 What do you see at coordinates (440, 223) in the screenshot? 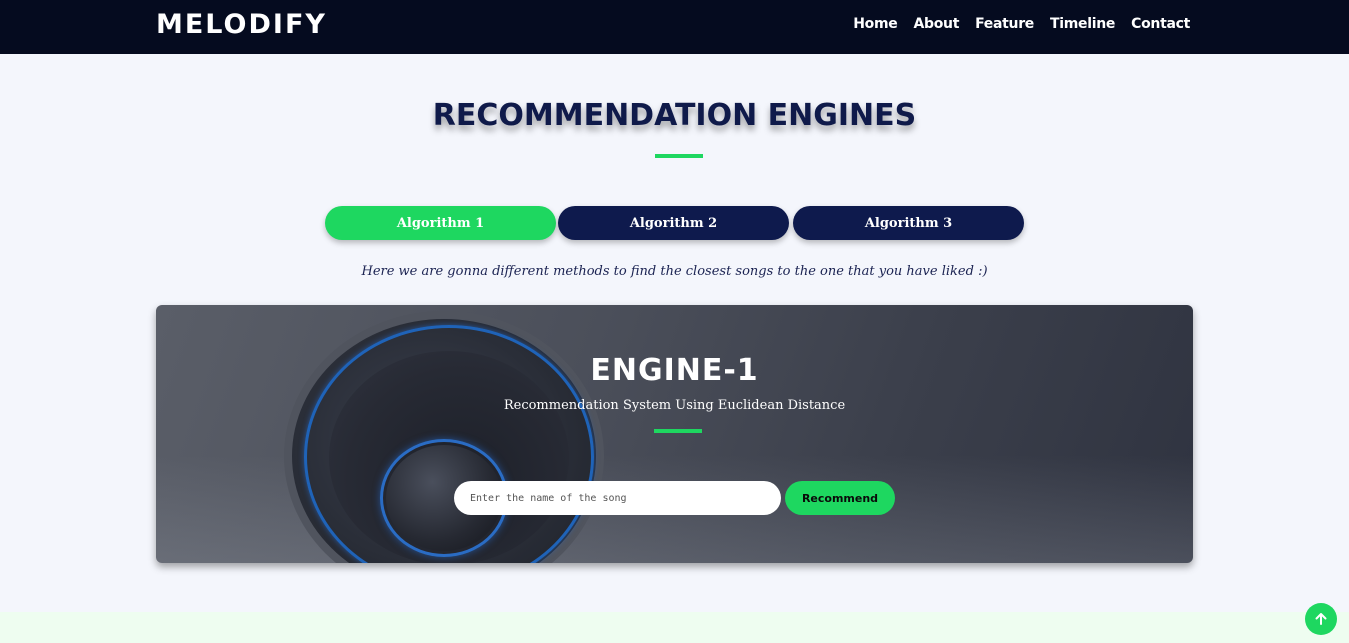
I see `tab-algorithm-1: Algorithm 1` at bounding box center [440, 223].